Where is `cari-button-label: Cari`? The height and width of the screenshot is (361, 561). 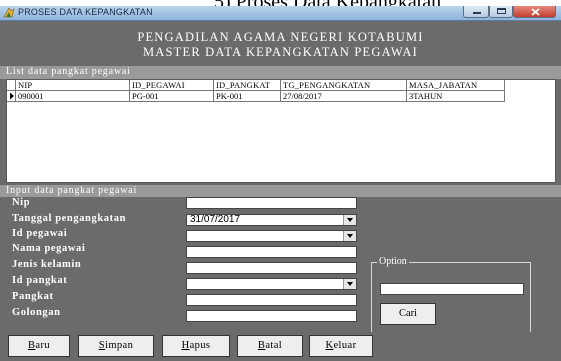
cari-button-label: Cari is located at coordinates (408, 313).